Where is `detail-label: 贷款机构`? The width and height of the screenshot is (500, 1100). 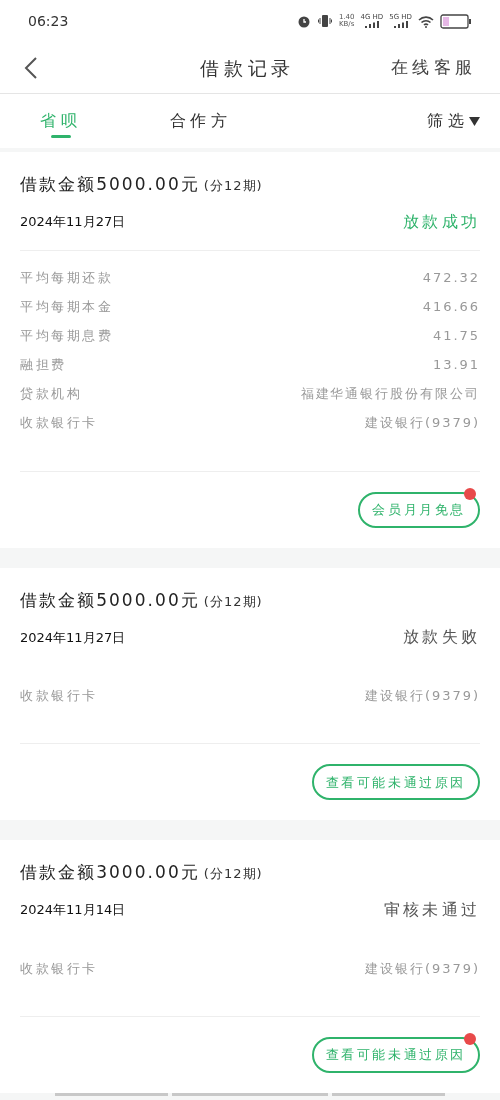 detail-label: 贷款机构 is located at coordinates (51, 393).